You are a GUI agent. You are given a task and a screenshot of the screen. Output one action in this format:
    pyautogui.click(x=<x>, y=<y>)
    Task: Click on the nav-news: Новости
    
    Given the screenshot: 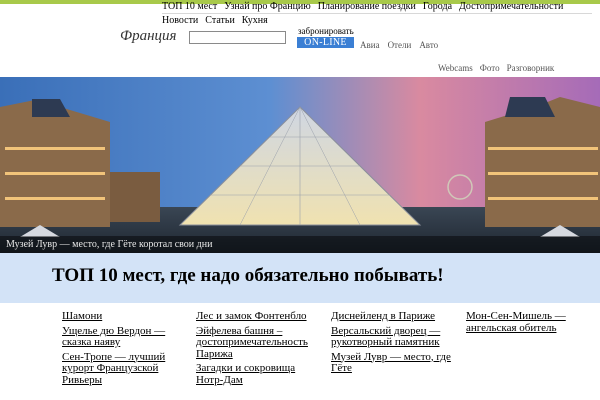 What is the action you would take?
    pyautogui.click(x=180, y=20)
    